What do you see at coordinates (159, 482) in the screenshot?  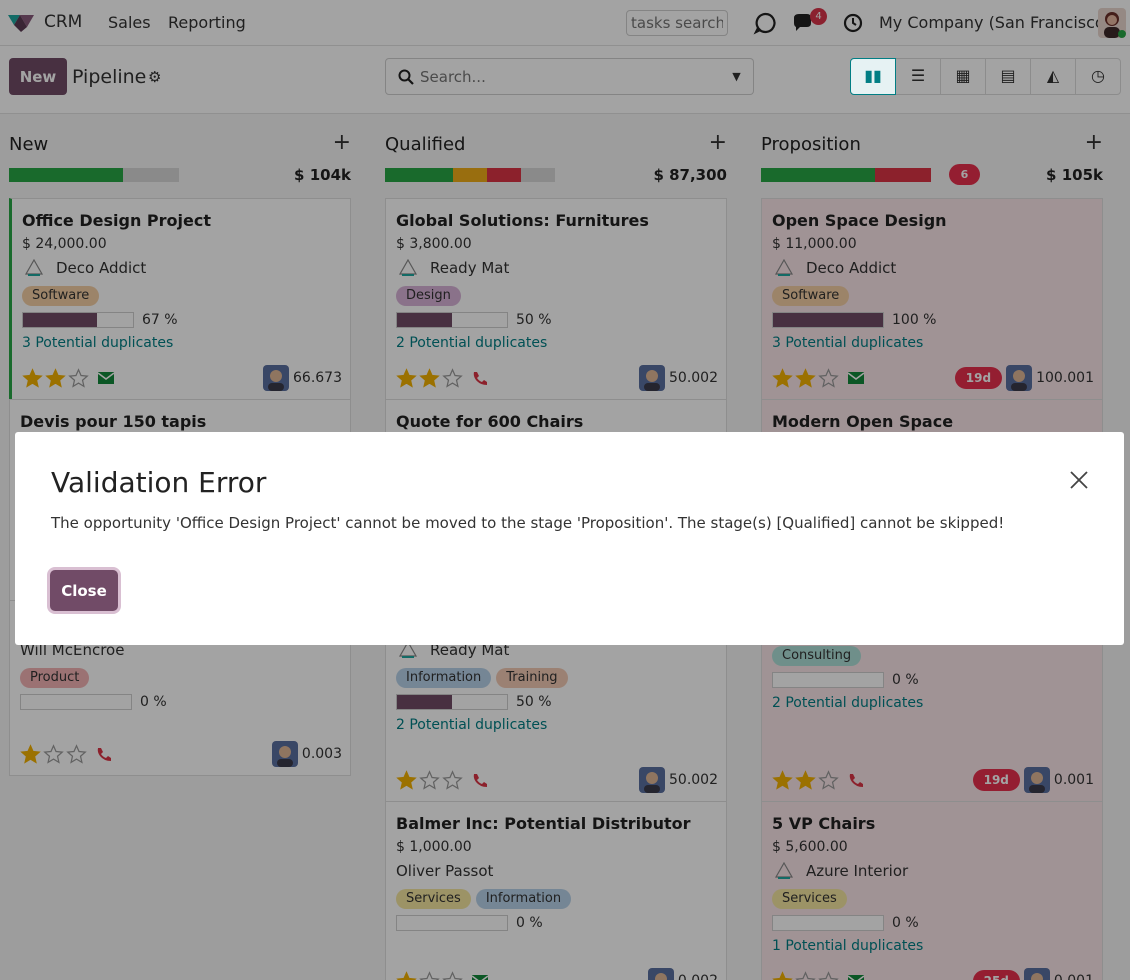 I see `dialog-title: Validation Error` at bounding box center [159, 482].